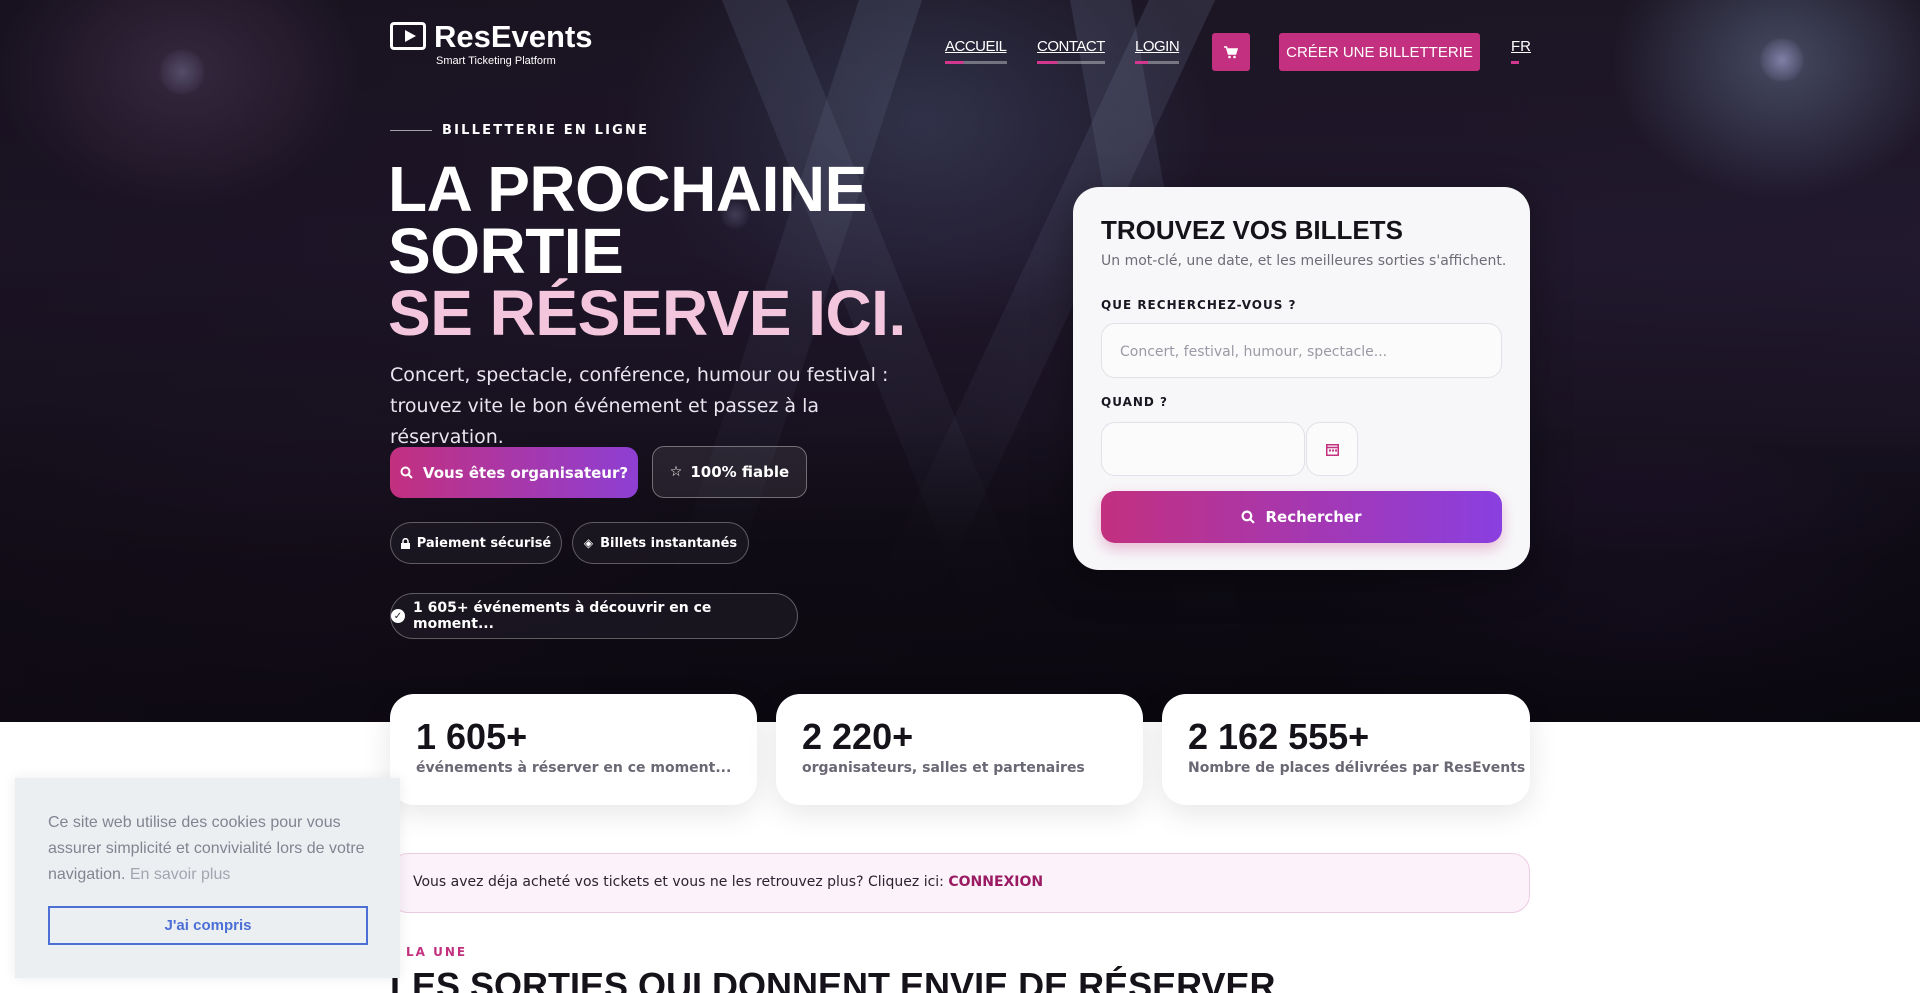 This screenshot has width=1920, height=993. Describe the element at coordinates (411, 130) in the screenshot. I see `kicker-line` at that location.